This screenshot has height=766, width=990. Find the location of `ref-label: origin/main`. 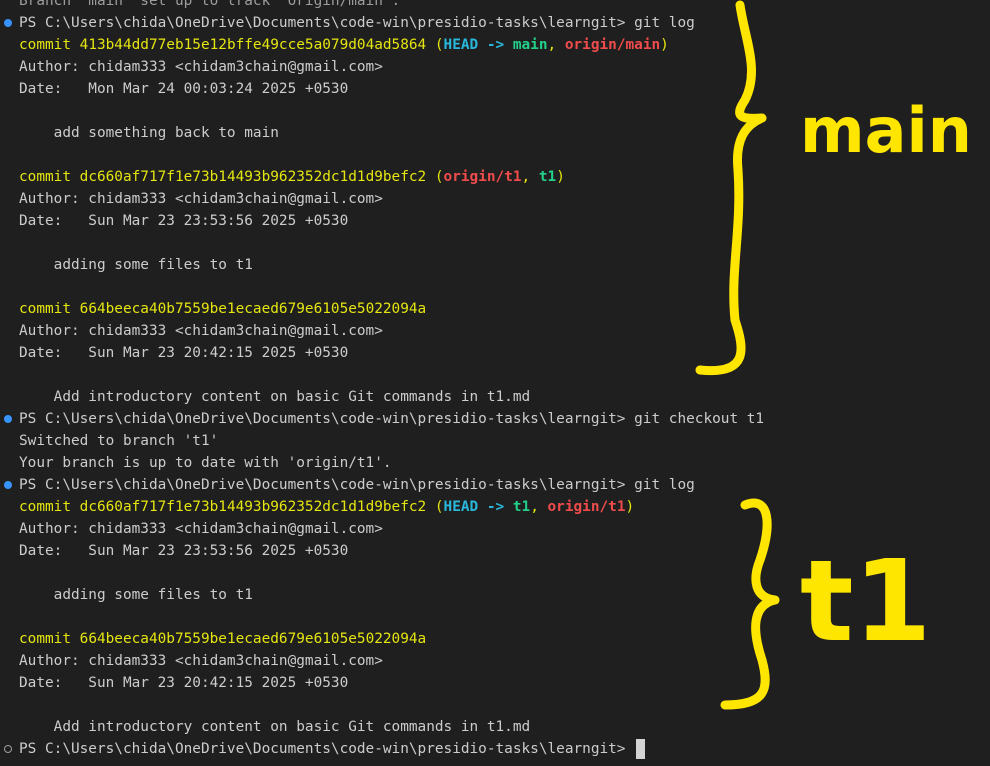

ref-label: origin/main is located at coordinates (612, 45).